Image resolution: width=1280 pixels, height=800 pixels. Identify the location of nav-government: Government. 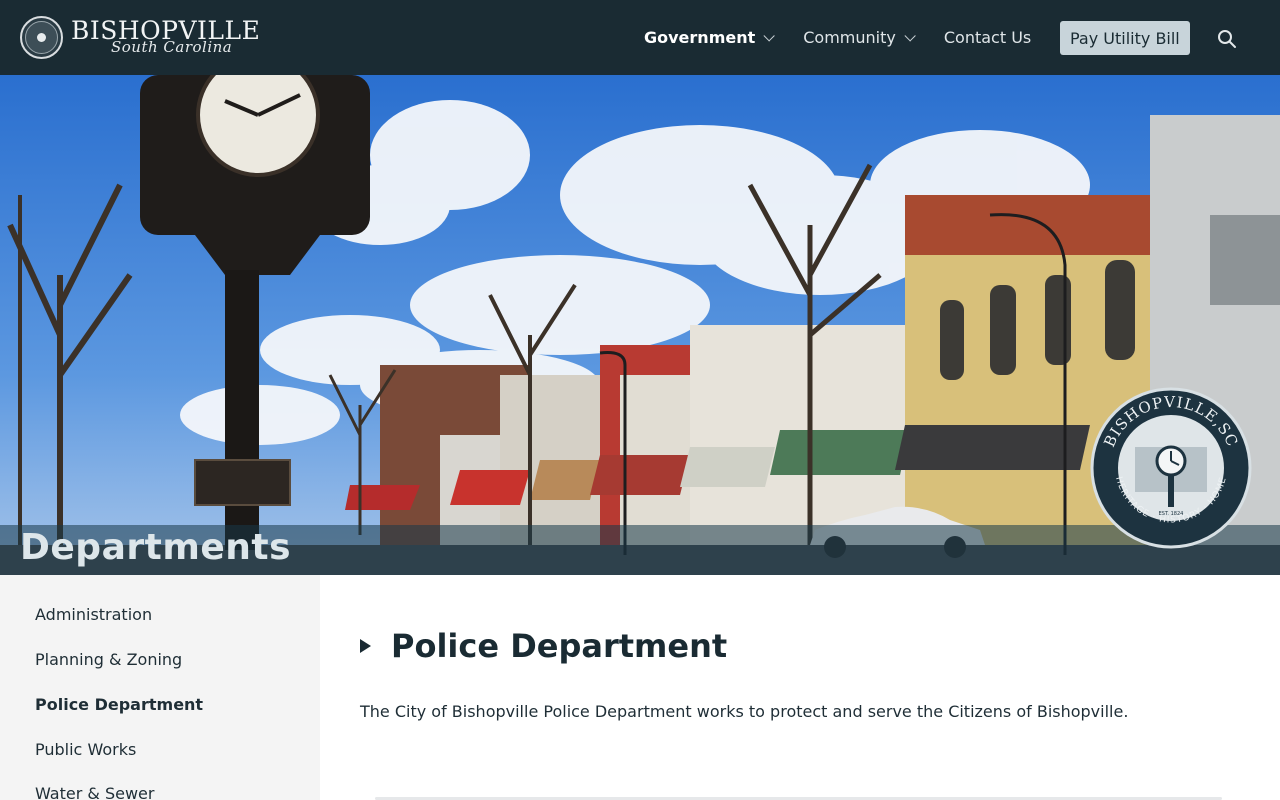
(710, 37).